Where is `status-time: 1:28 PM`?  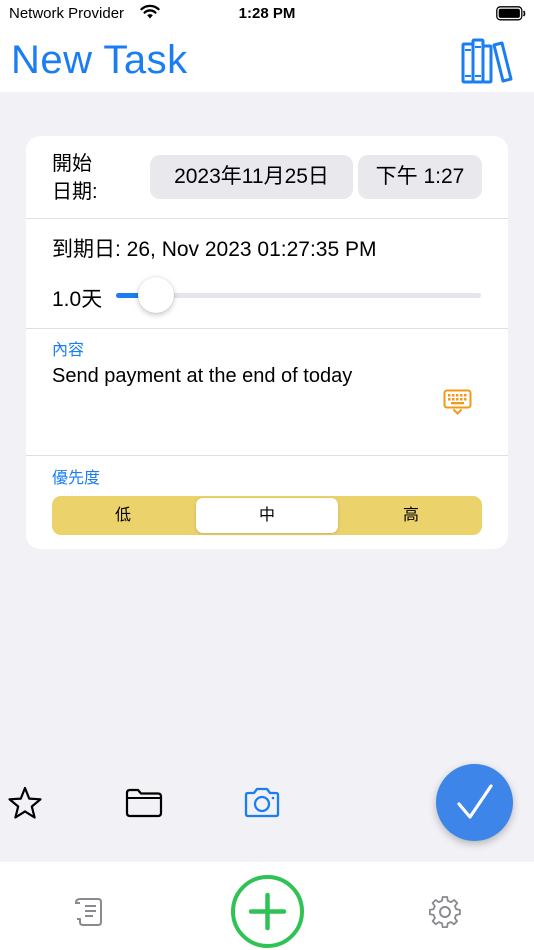 status-time: 1:28 PM is located at coordinates (267, 13).